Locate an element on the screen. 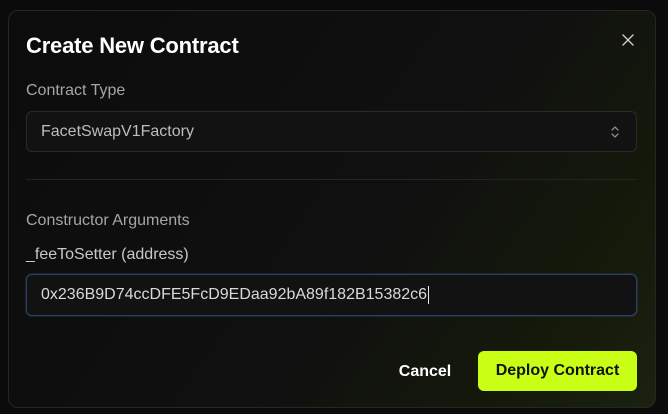 This screenshot has width=668, height=414. text-caret is located at coordinates (429, 295).